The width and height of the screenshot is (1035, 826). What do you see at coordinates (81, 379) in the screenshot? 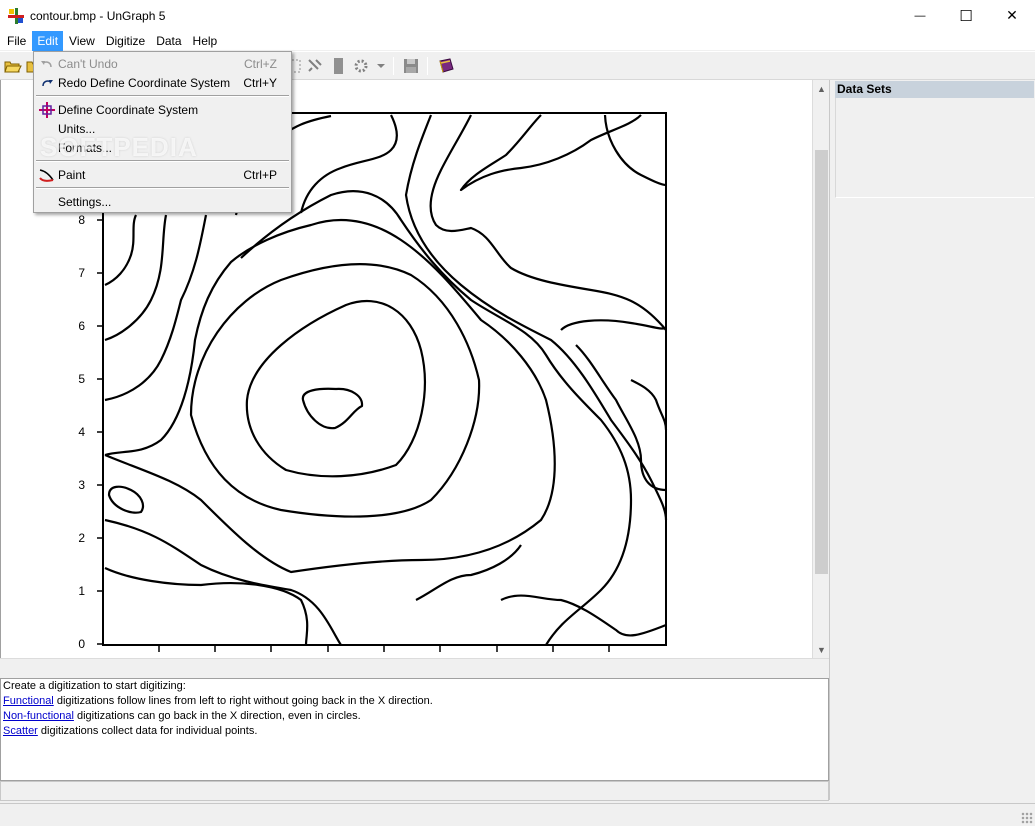
I see `y-tick-label: 5` at bounding box center [81, 379].